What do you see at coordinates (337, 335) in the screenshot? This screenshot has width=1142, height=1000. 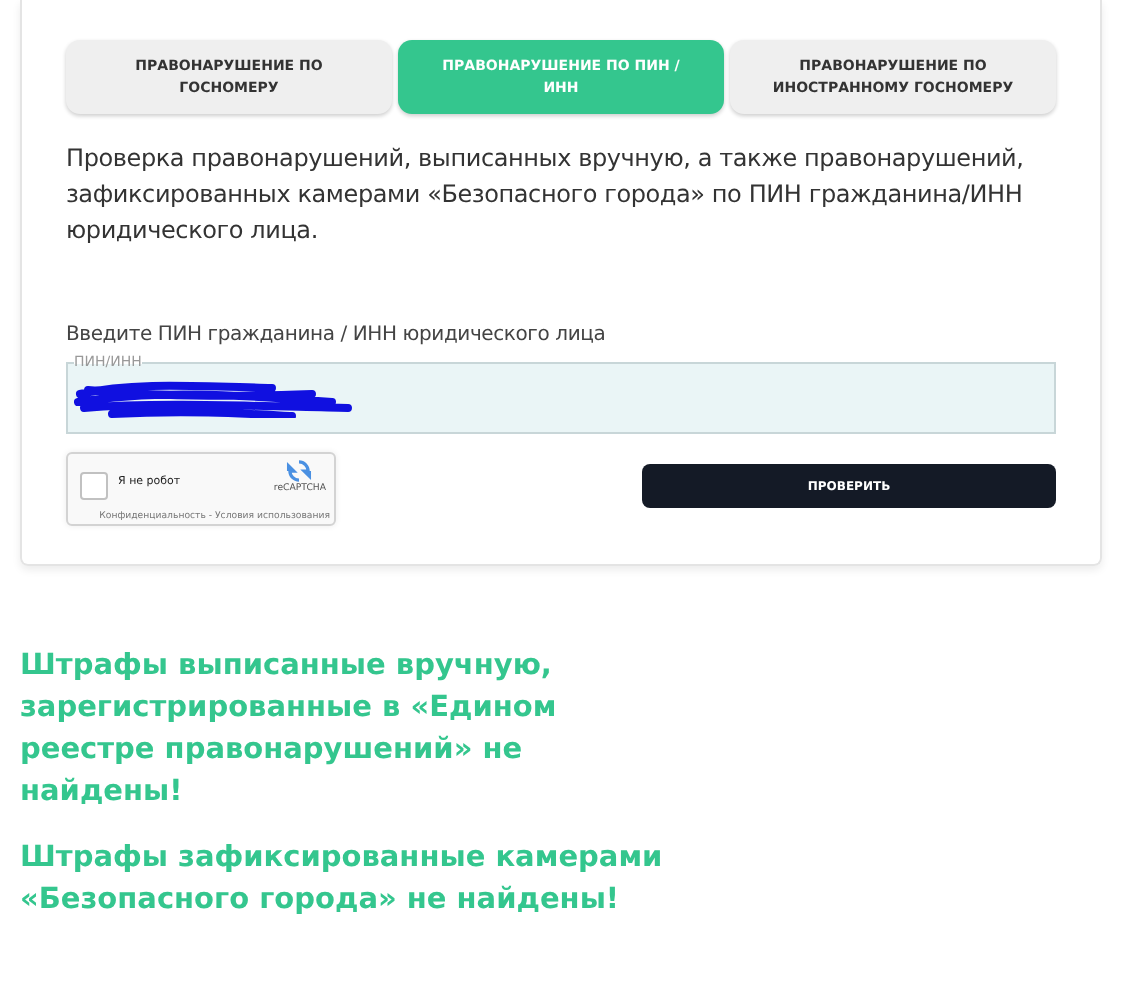 I see `field-label: Введите ПИН гражданина / ИНН юридического лица` at bounding box center [337, 335].